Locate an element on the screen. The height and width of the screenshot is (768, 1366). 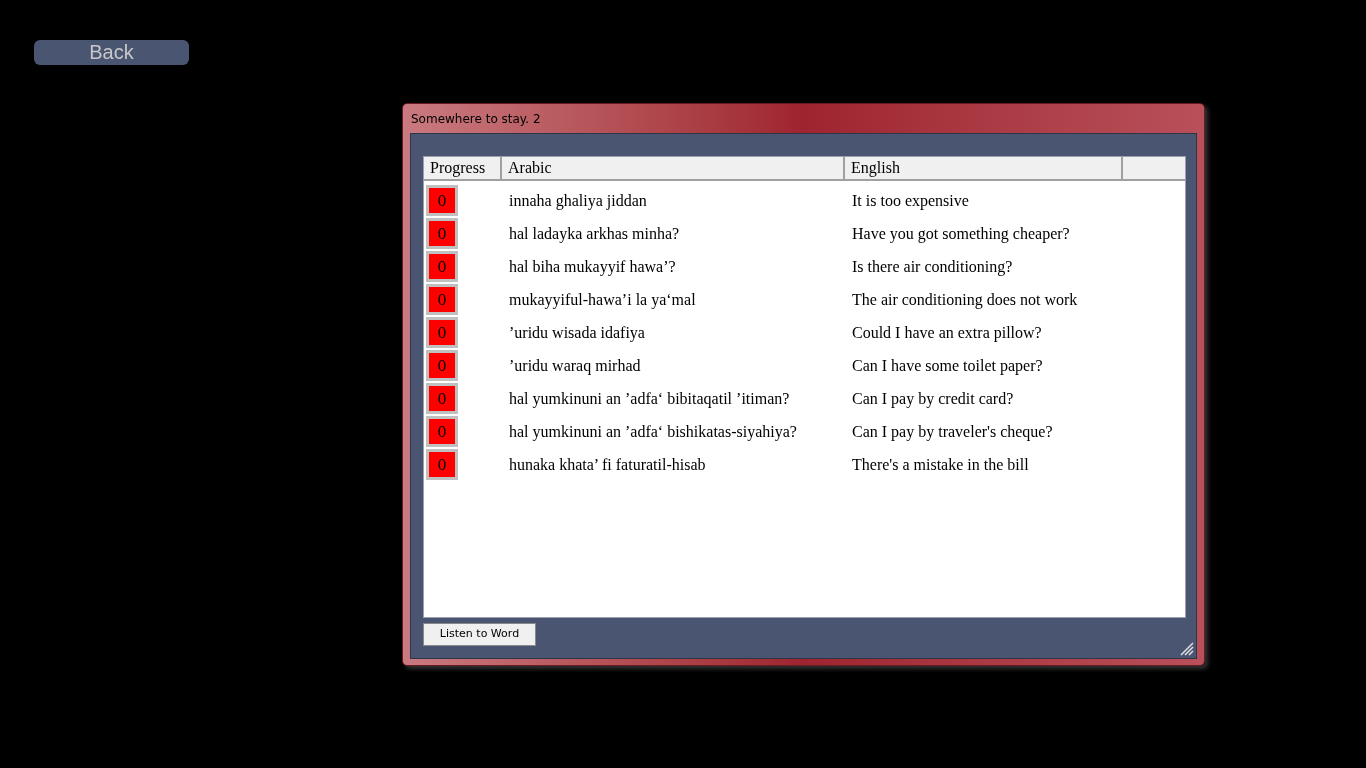
english-phrase: The air conditioning does not work is located at coordinates (965, 299).